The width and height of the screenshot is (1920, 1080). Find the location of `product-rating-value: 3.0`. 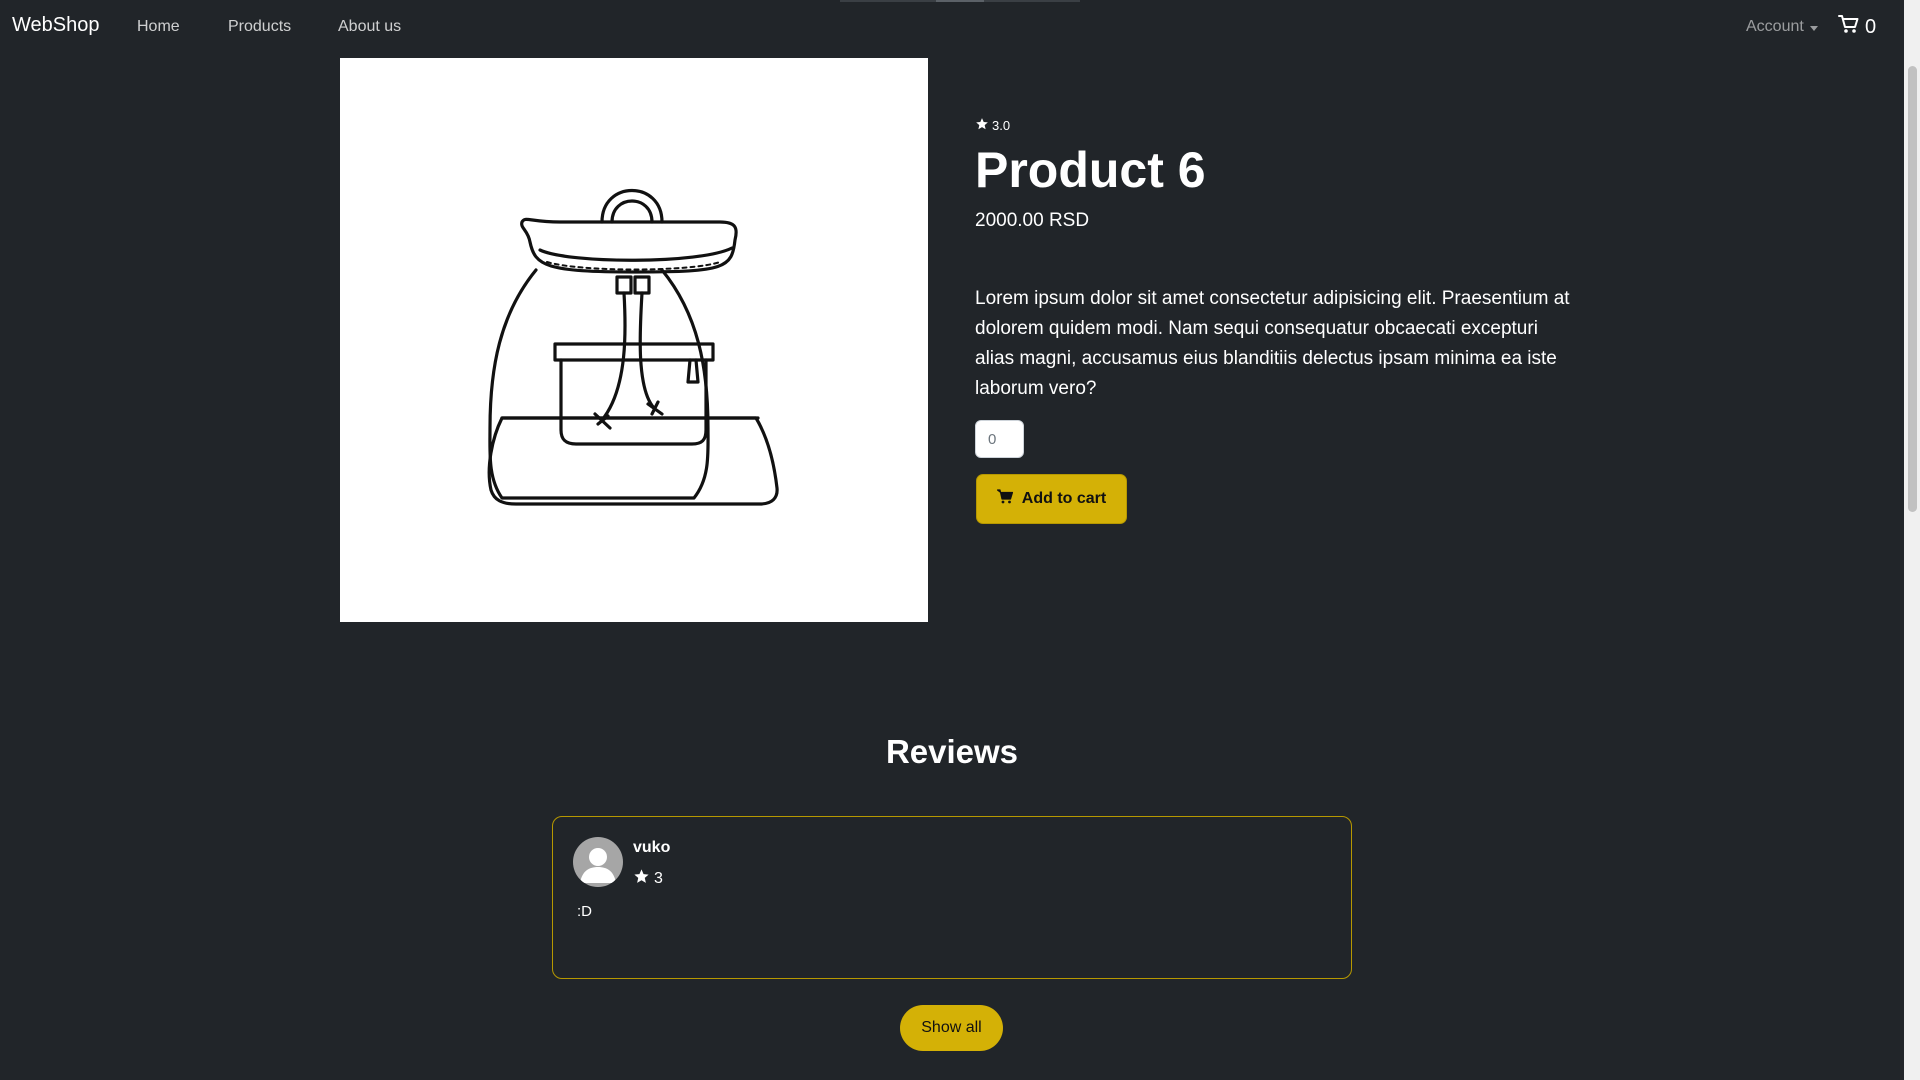

product-rating-value: 3.0 is located at coordinates (1001, 125).